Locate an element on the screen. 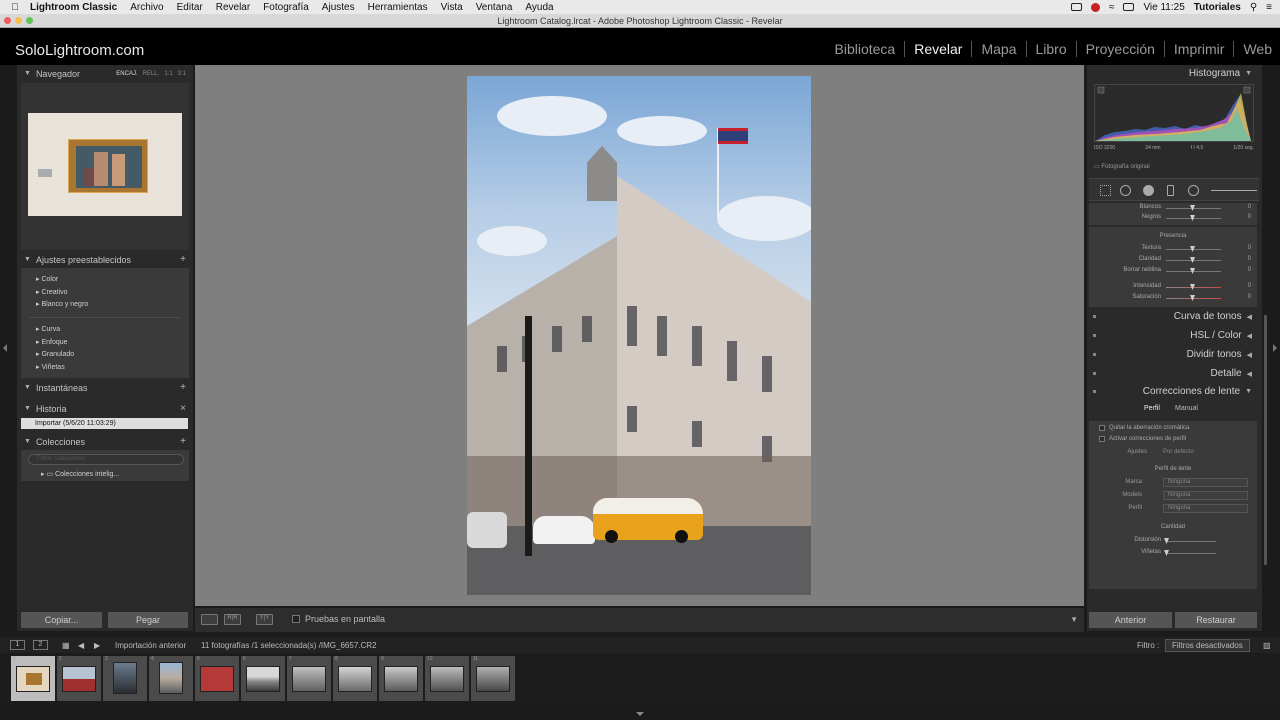 Image resolution: width=1280 pixels, height=720 pixels. filter-dropdown: Filtros desactivados is located at coordinates (1207, 645).